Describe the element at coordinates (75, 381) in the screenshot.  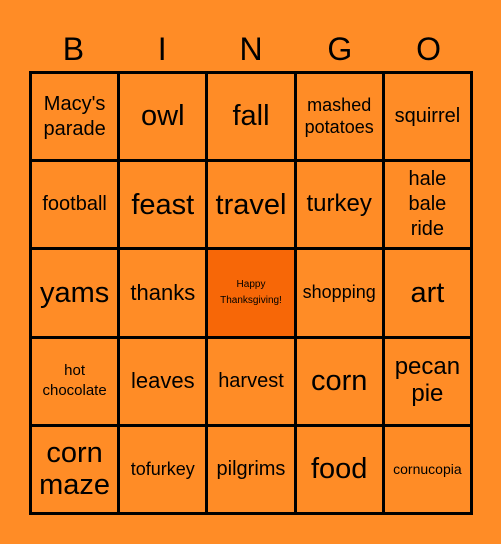
I see `bingo-cell: hot chocolate` at that location.